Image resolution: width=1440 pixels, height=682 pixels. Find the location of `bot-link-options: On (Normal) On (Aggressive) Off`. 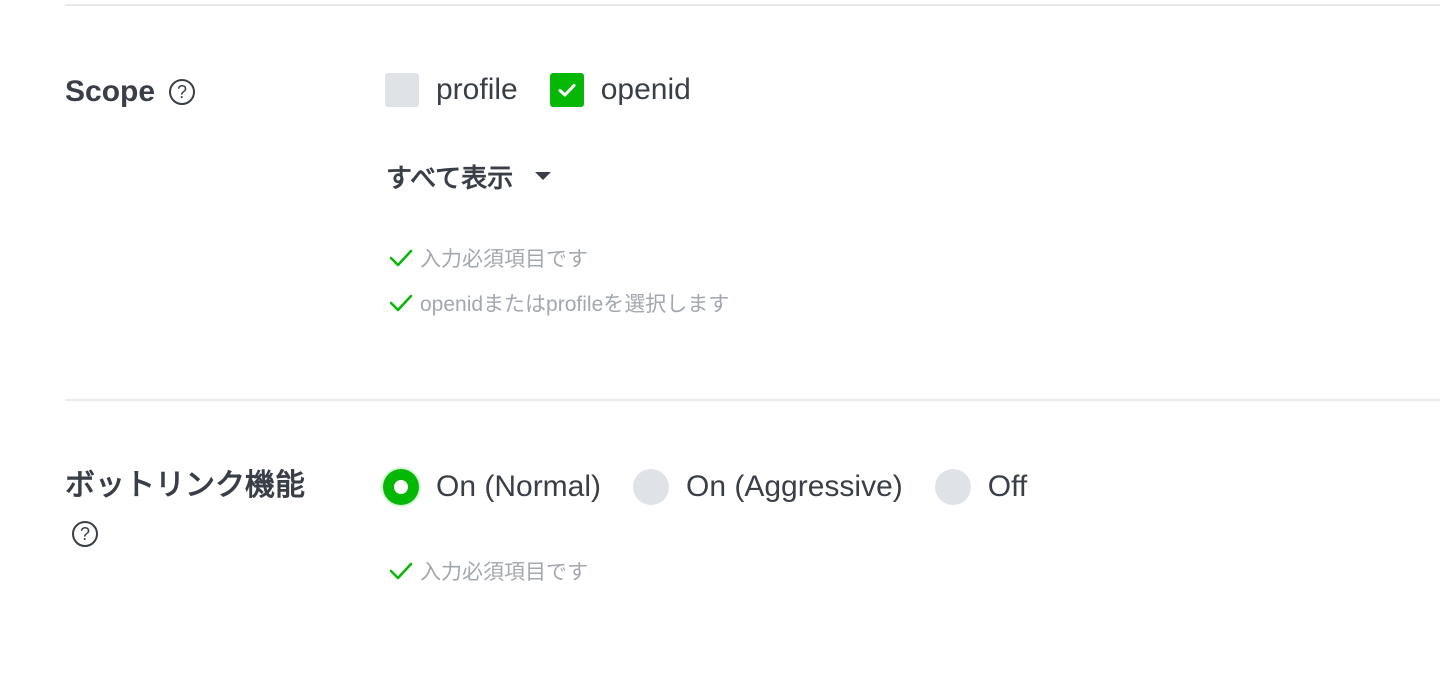

bot-link-options: On (Normal) On (Aggressive) Off is located at coordinates (721, 487).